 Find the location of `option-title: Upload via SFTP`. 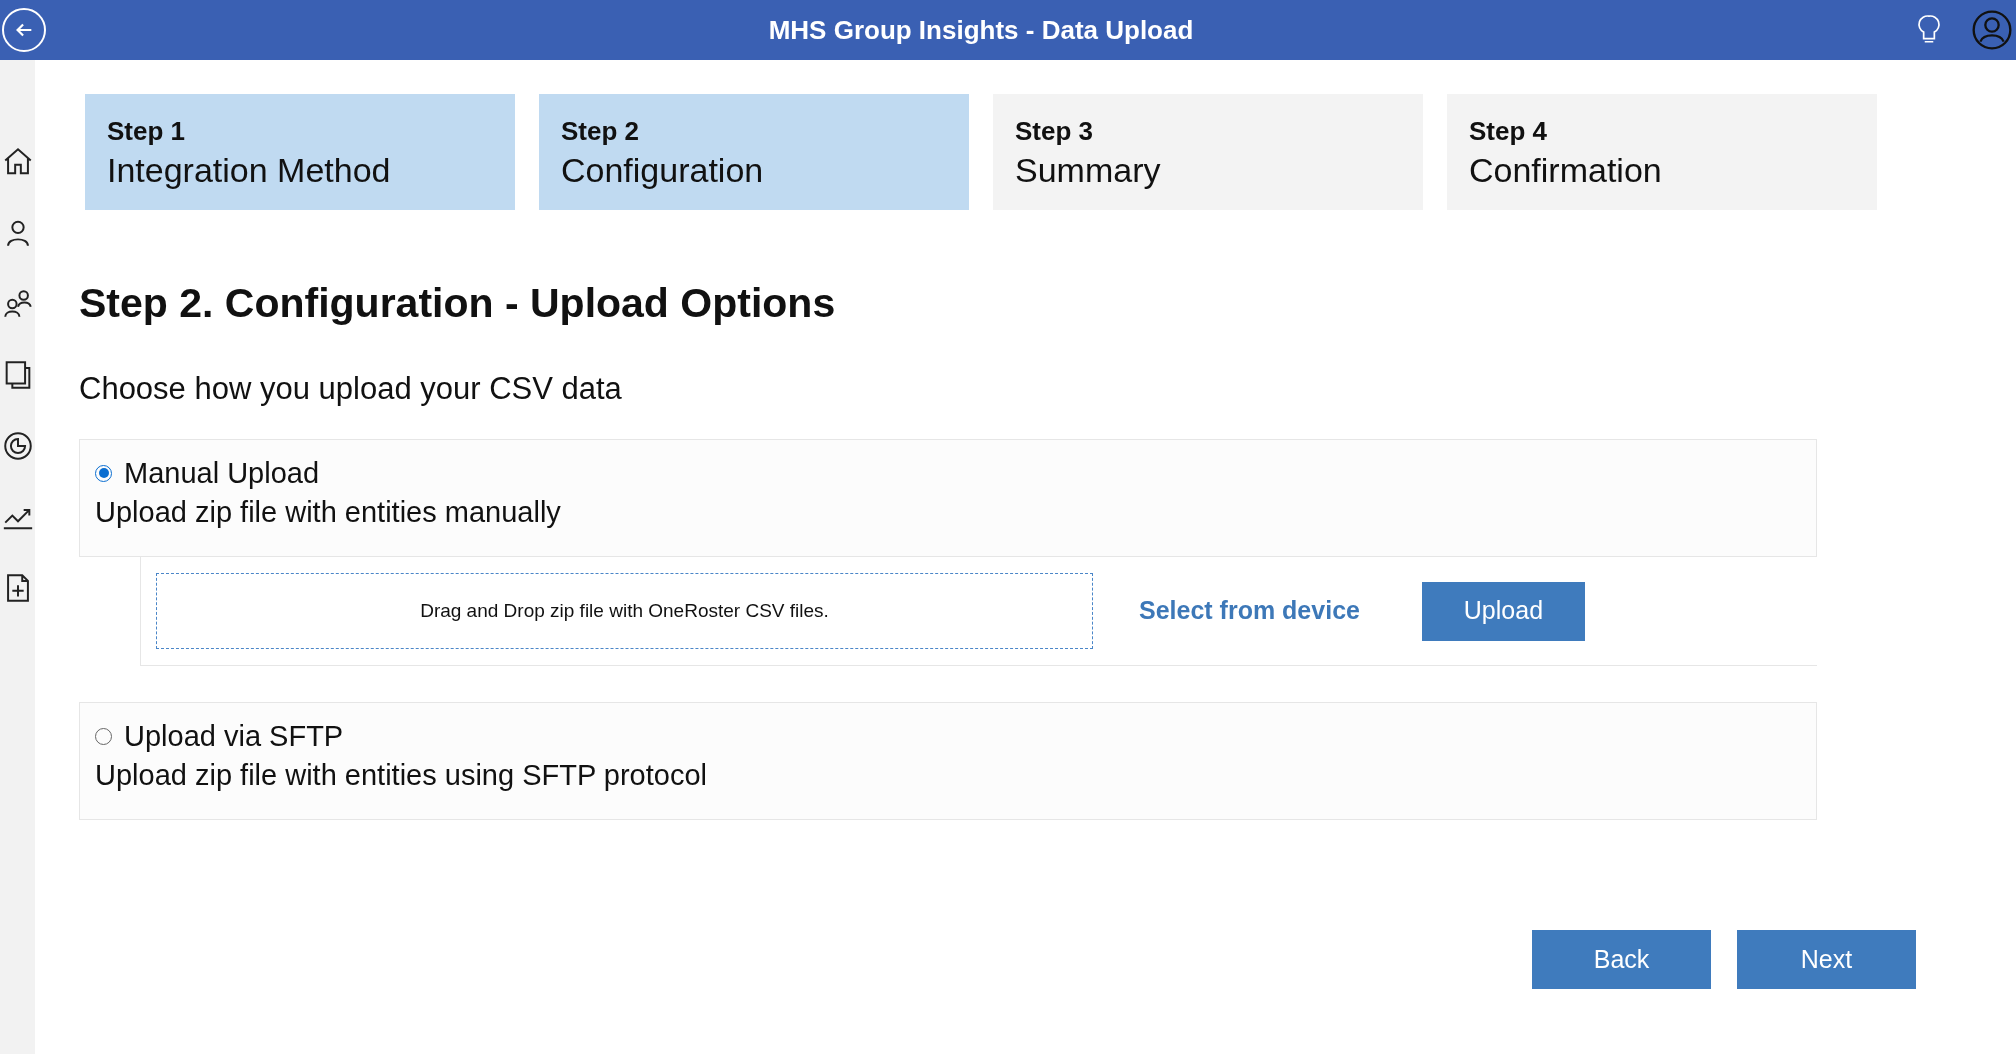

option-title: Upload via SFTP is located at coordinates (234, 736).